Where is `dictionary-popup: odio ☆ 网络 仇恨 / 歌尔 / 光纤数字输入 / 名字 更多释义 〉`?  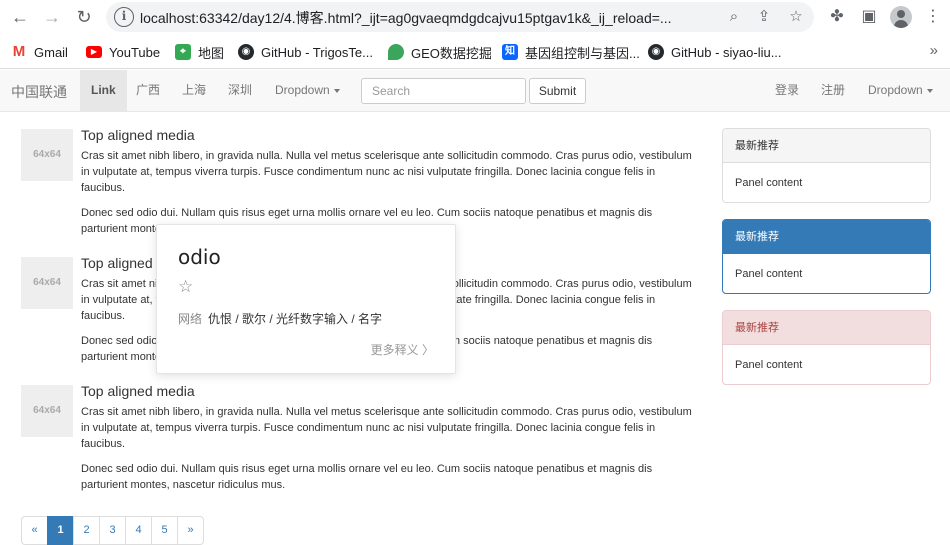
dictionary-popup: odio ☆ 网络 仇恨 / 歌尔 / 光纤数字输入 / 名字 更多释义 〉 is located at coordinates (306, 299).